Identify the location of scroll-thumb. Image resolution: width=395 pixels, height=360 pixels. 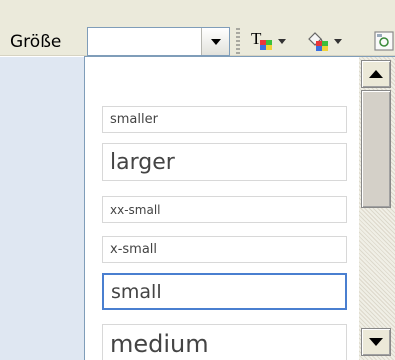
(376, 149).